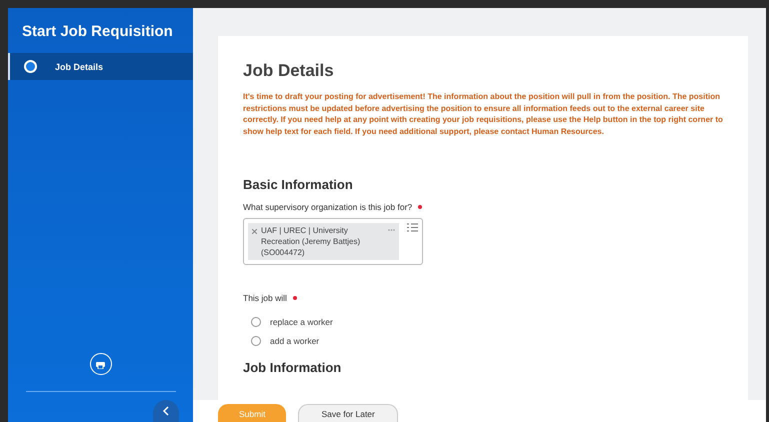  I want to click on collapse-button, so click(166, 411).